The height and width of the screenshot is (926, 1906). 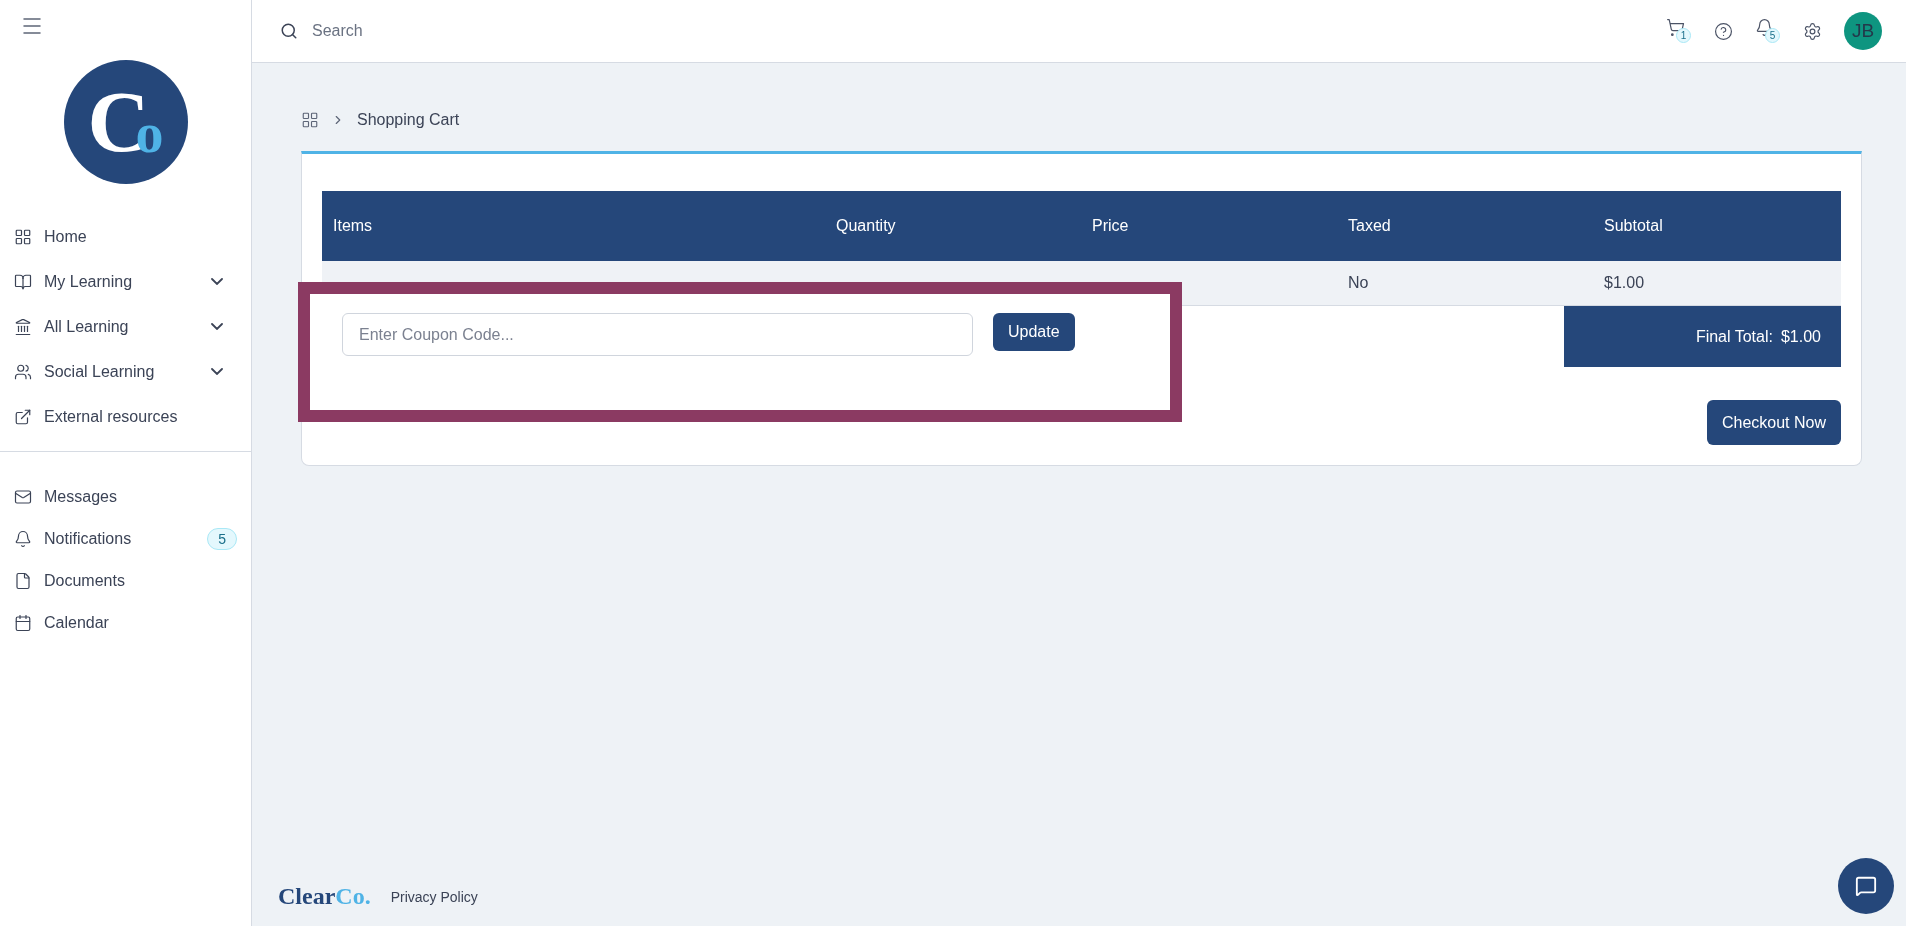 What do you see at coordinates (324, 896) in the screenshot?
I see `brand-logo: ClearCo.` at bounding box center [324, 896].